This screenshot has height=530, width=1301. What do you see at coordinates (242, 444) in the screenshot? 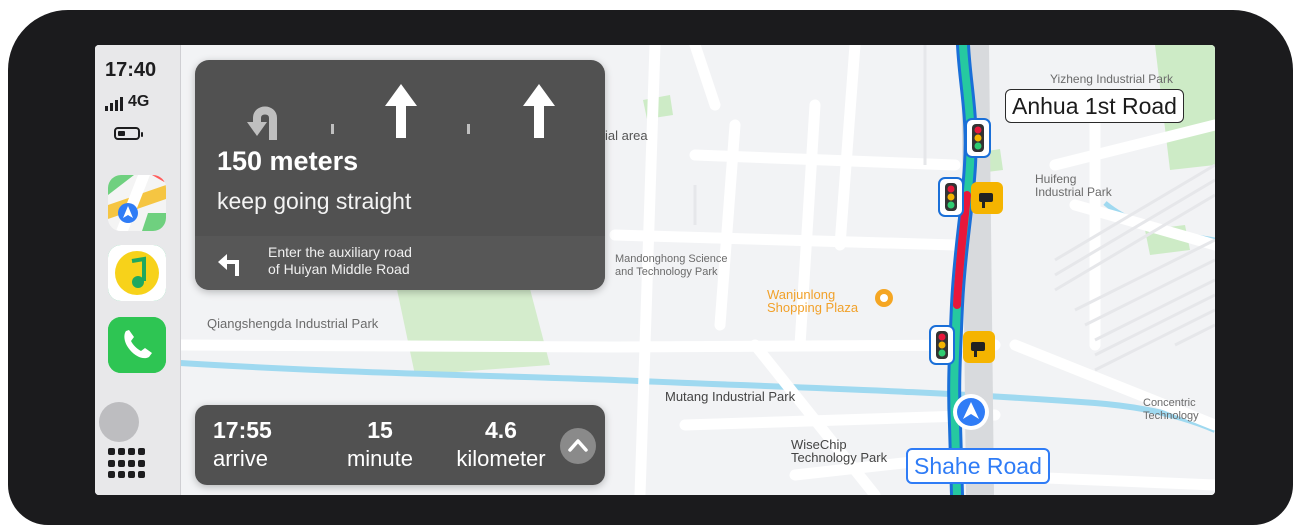
I see `arrival-time: 17:55 arrive` at bounding box center [242, 444].